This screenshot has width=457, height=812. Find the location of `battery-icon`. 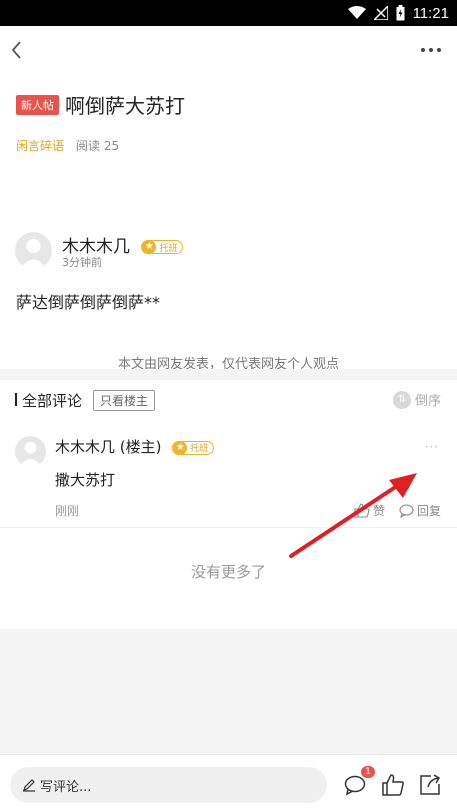

battery-icon is located at coordinates (400, 13).